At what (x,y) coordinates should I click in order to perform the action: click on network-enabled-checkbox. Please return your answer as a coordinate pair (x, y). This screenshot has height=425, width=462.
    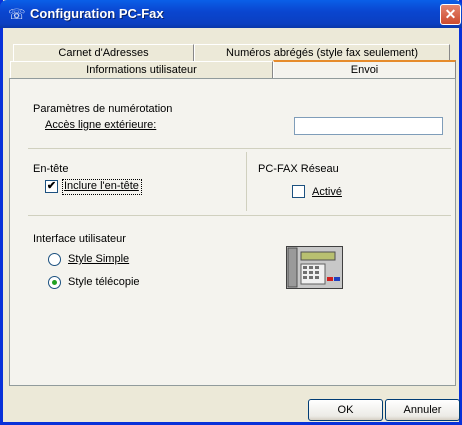
    Looking at the image, I should click on (298, 191).